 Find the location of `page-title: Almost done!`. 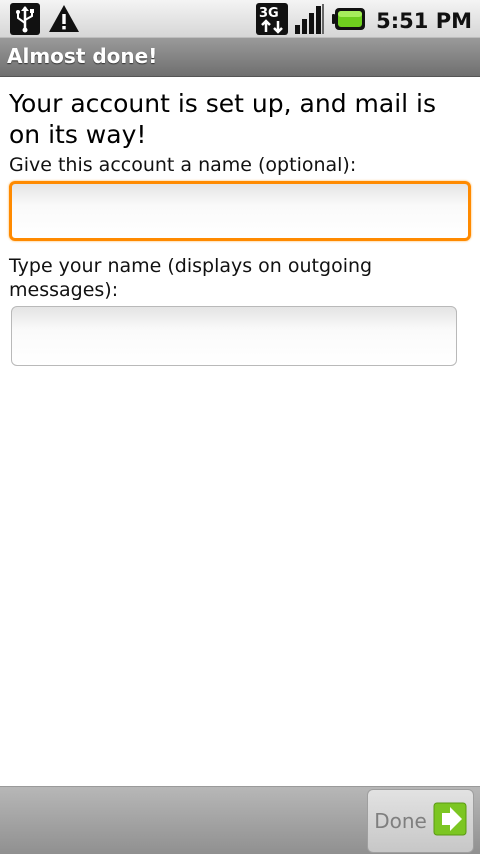

page-title: Almost done! is located at coordinates (82, 56).